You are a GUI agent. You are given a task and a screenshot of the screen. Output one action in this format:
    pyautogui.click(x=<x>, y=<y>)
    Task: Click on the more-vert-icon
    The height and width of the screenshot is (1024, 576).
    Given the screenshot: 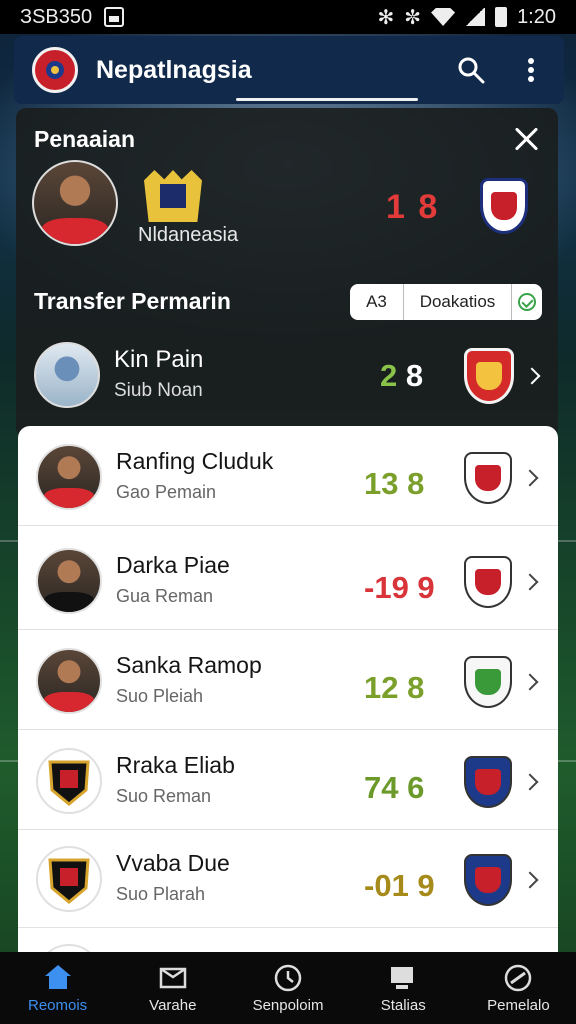 What is the action you would take?
    pyautogui.click(x=531, y=70)
    